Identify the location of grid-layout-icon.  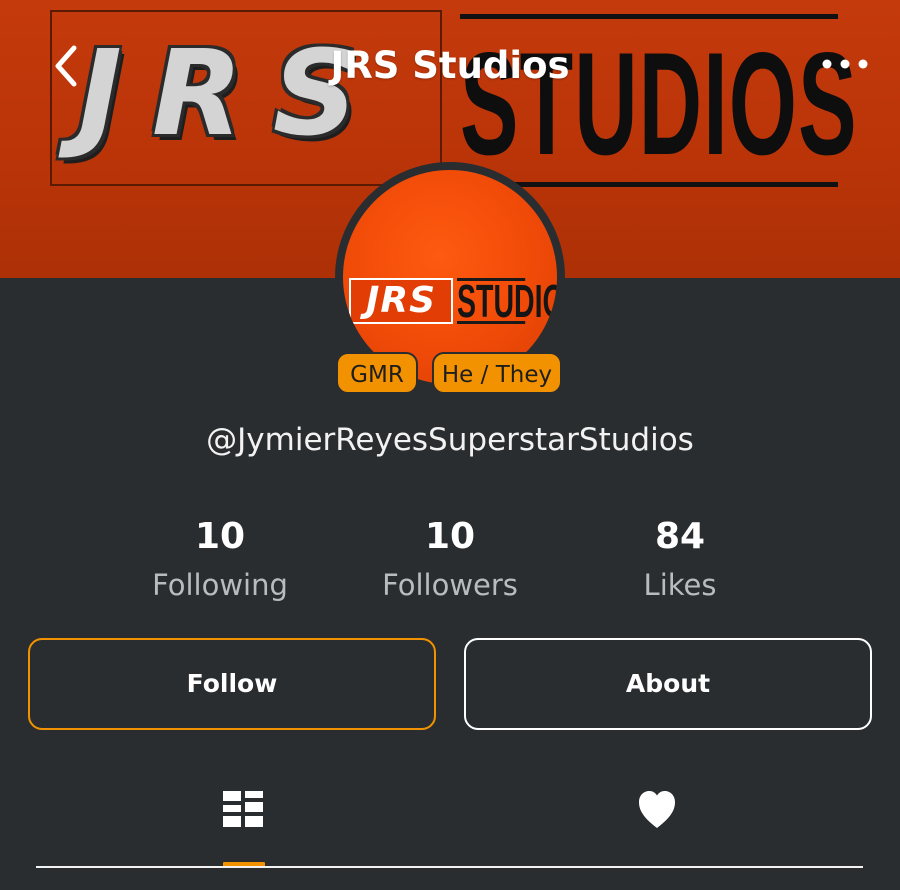
(243, 809).